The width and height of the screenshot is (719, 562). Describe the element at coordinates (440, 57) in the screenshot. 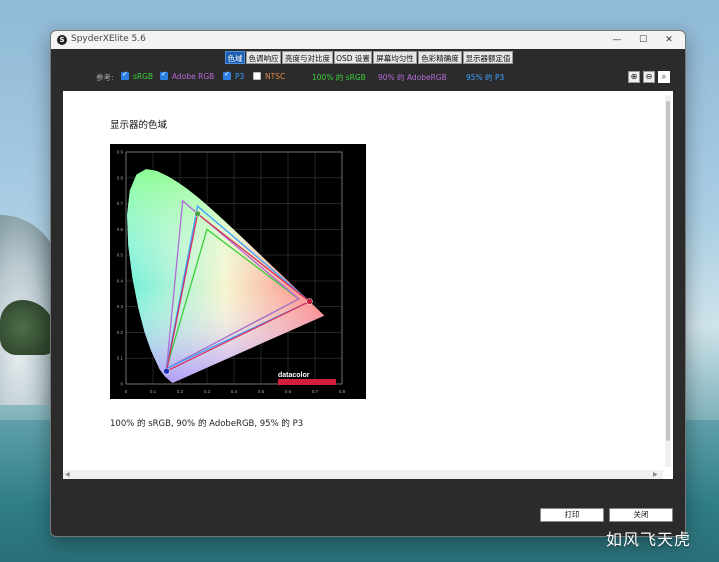

I see `tab-color-accuracy: 色彩精确度` at that location.